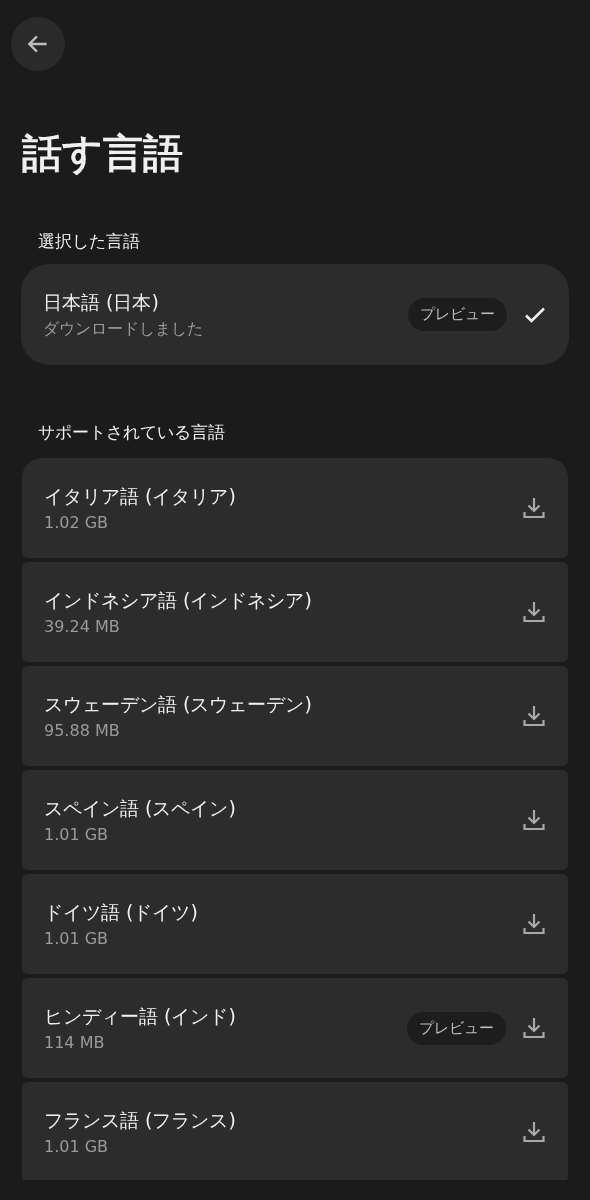 The height and width of the screenshot is (1200, 590). What do you see at coordinates (75, 1042) in the screenshot?
I see `language-detail: 114 MB` at bounding box center [75, 1042].